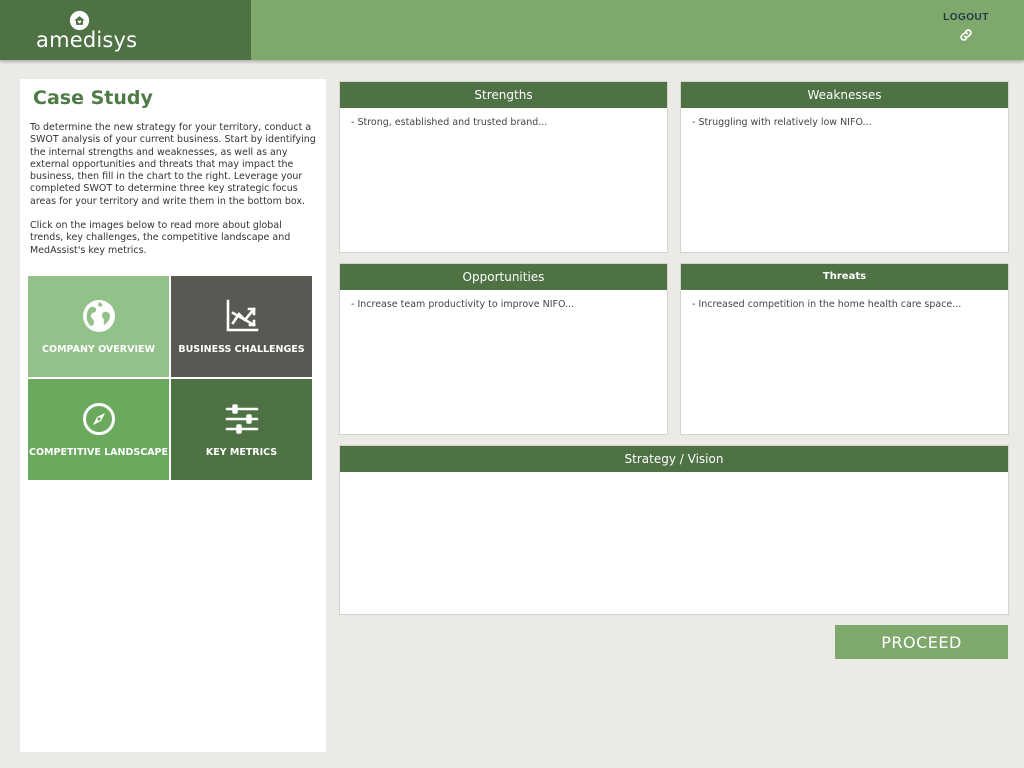  I want to click on strategy-vision-header: Strategy / Vision, so click(674, 459).